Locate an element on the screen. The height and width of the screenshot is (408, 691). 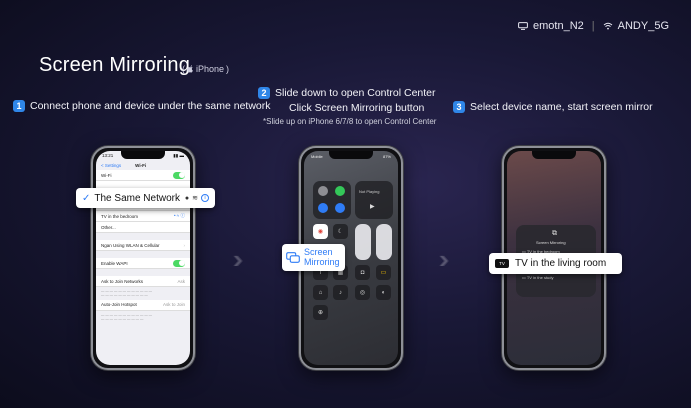
info-icon: i is located at coordinates (205, 198).